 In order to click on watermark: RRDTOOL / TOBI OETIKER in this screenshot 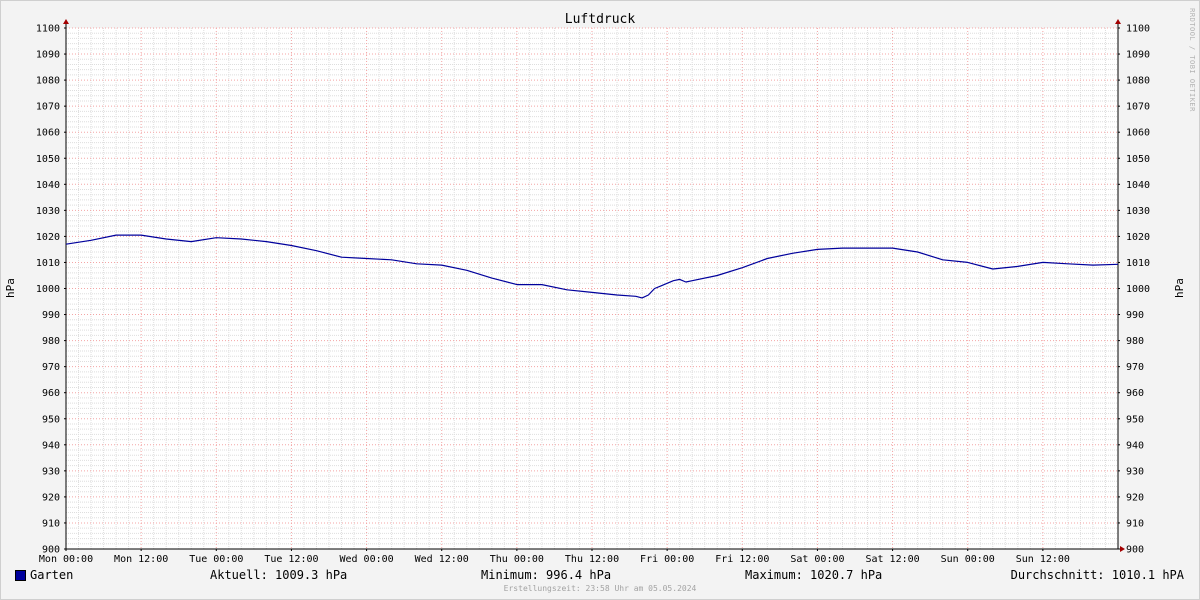, I will do `click(1192, 60)`.